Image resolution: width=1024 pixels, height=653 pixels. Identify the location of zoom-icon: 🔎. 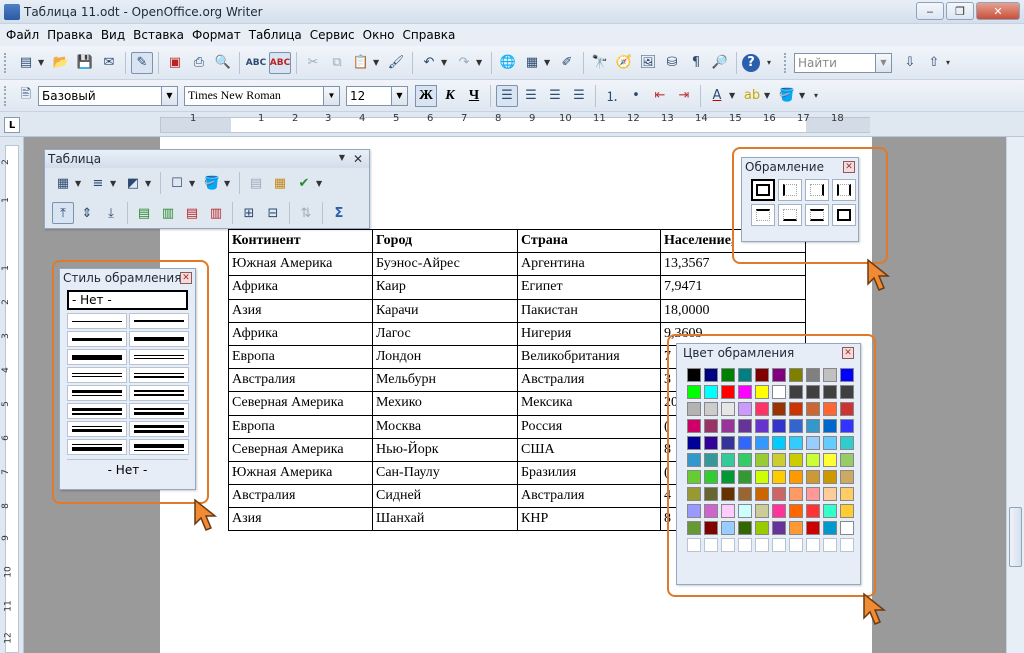
(720, 63).